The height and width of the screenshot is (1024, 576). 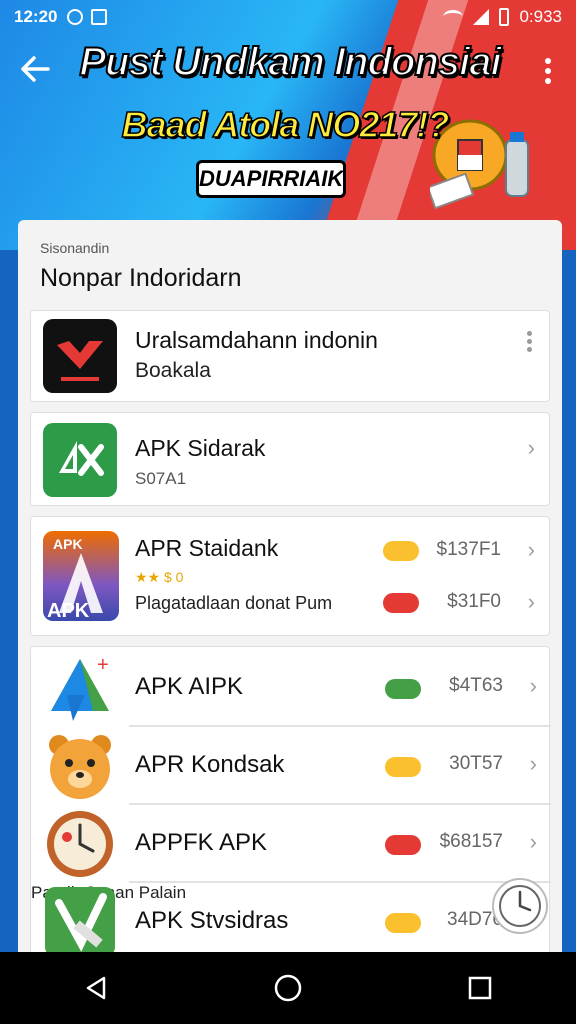 What do you see at coordinates (173, 370) in the screenshot?
I see `app-subtitle: Boakala` at bounding box center [173, 370].